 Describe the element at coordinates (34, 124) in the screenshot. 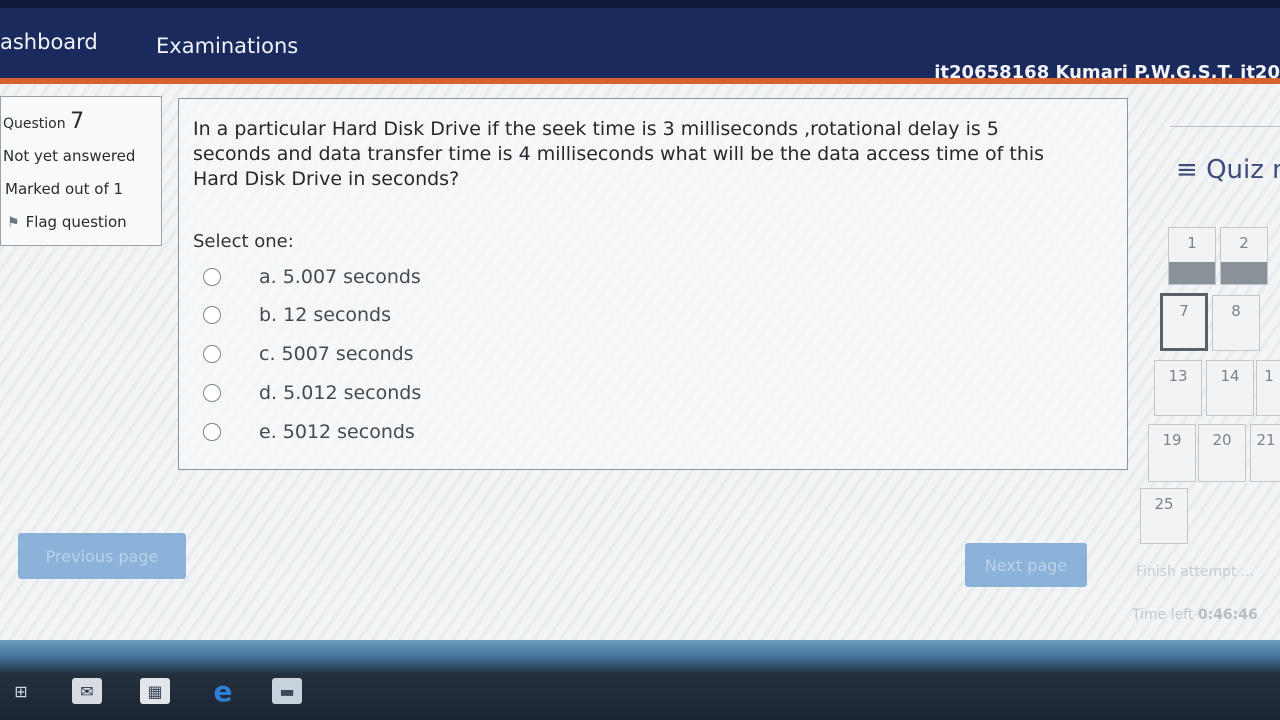

I see `question-label: Question` at that location.